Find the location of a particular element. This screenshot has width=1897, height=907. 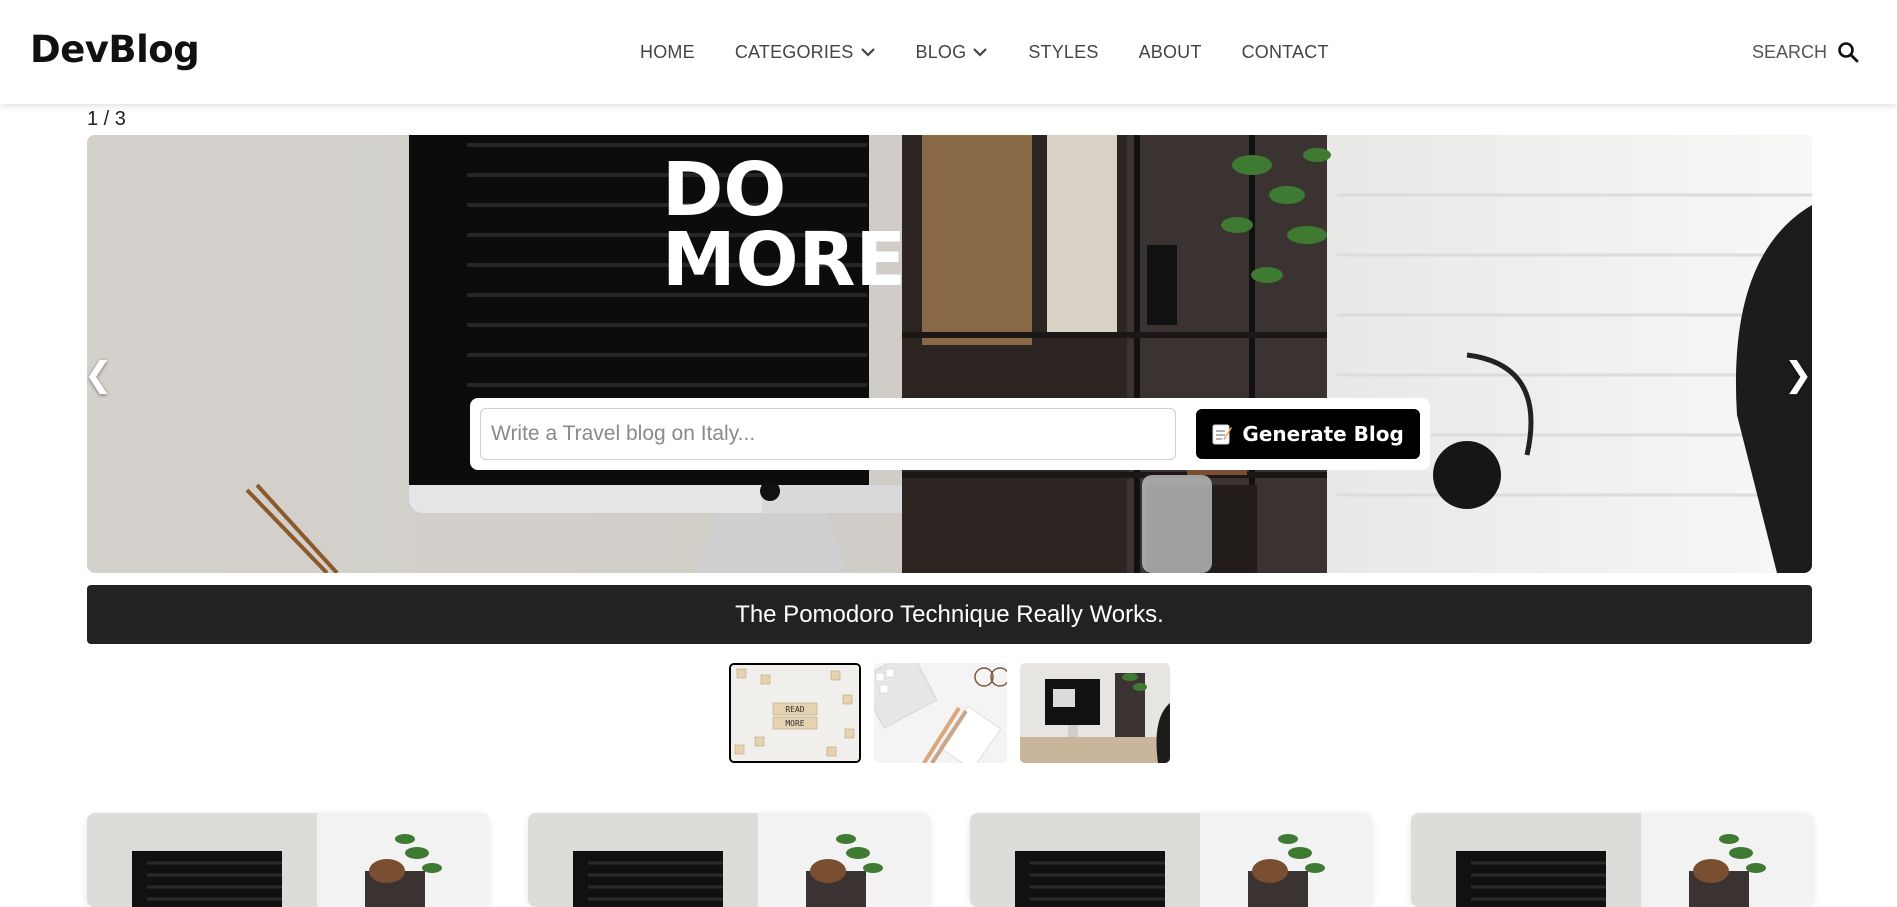

nav-item-categories: CATEGORIES is located at coordinates (805, 52).